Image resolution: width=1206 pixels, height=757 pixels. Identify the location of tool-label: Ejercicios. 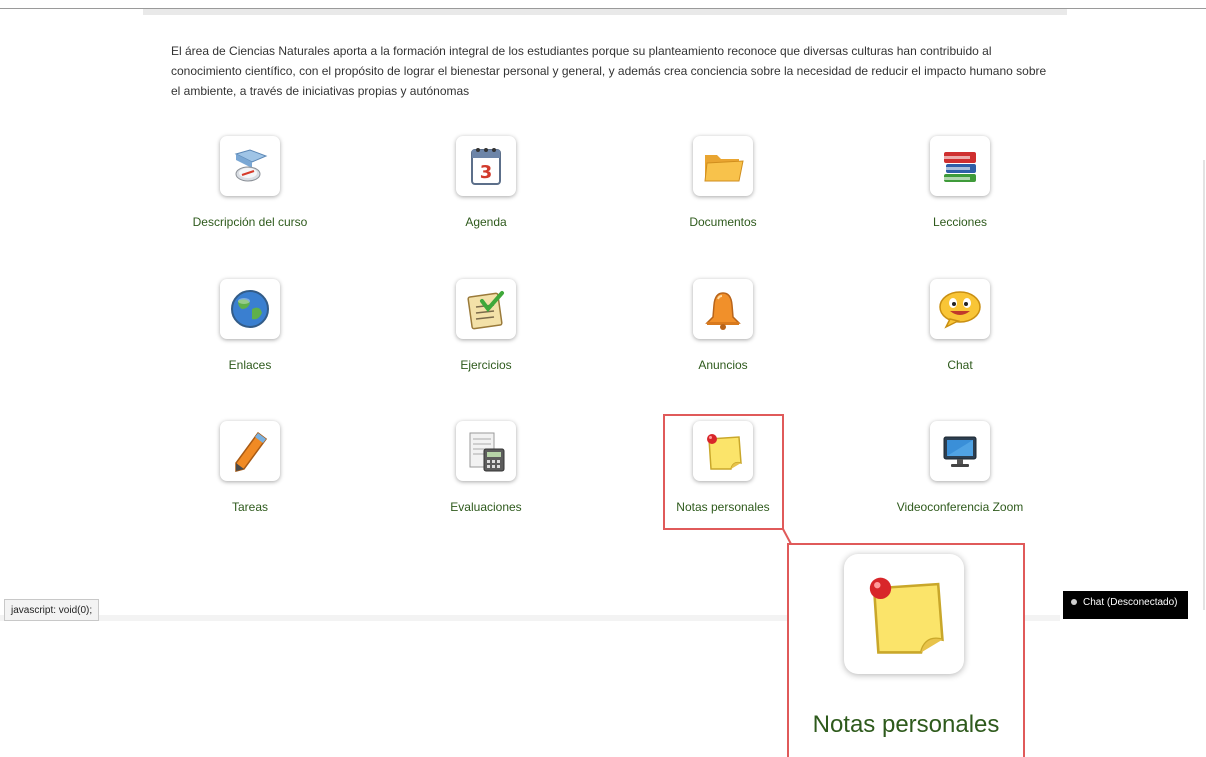
(486, 365).